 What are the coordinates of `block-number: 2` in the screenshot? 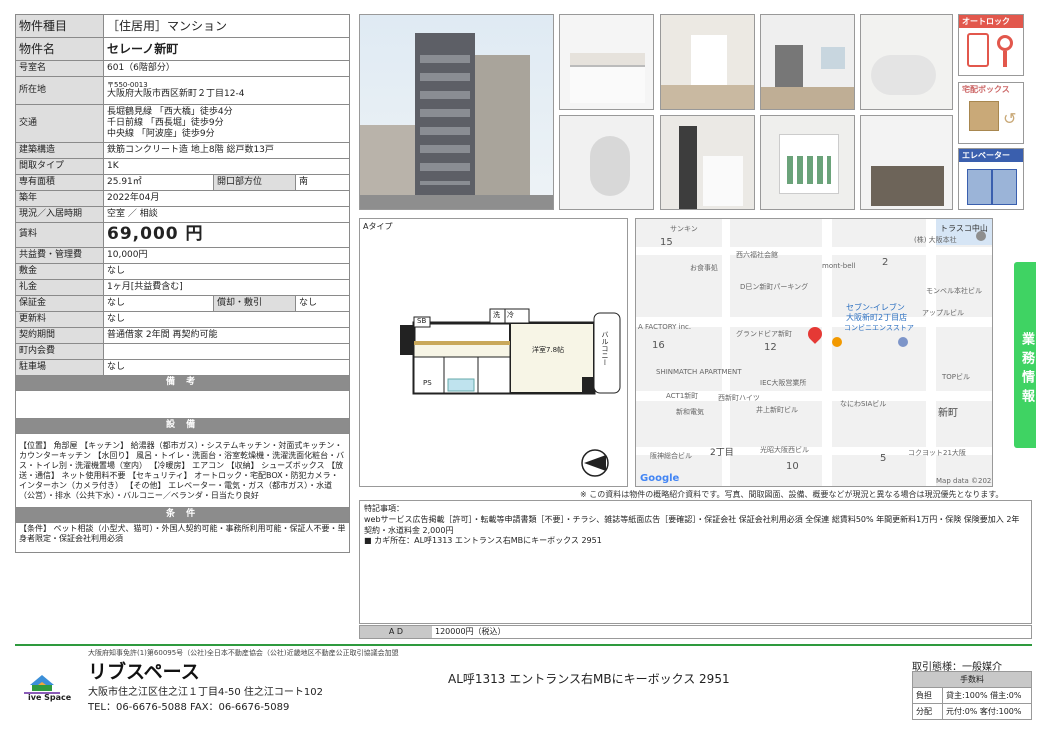 It's located at (885, 262).